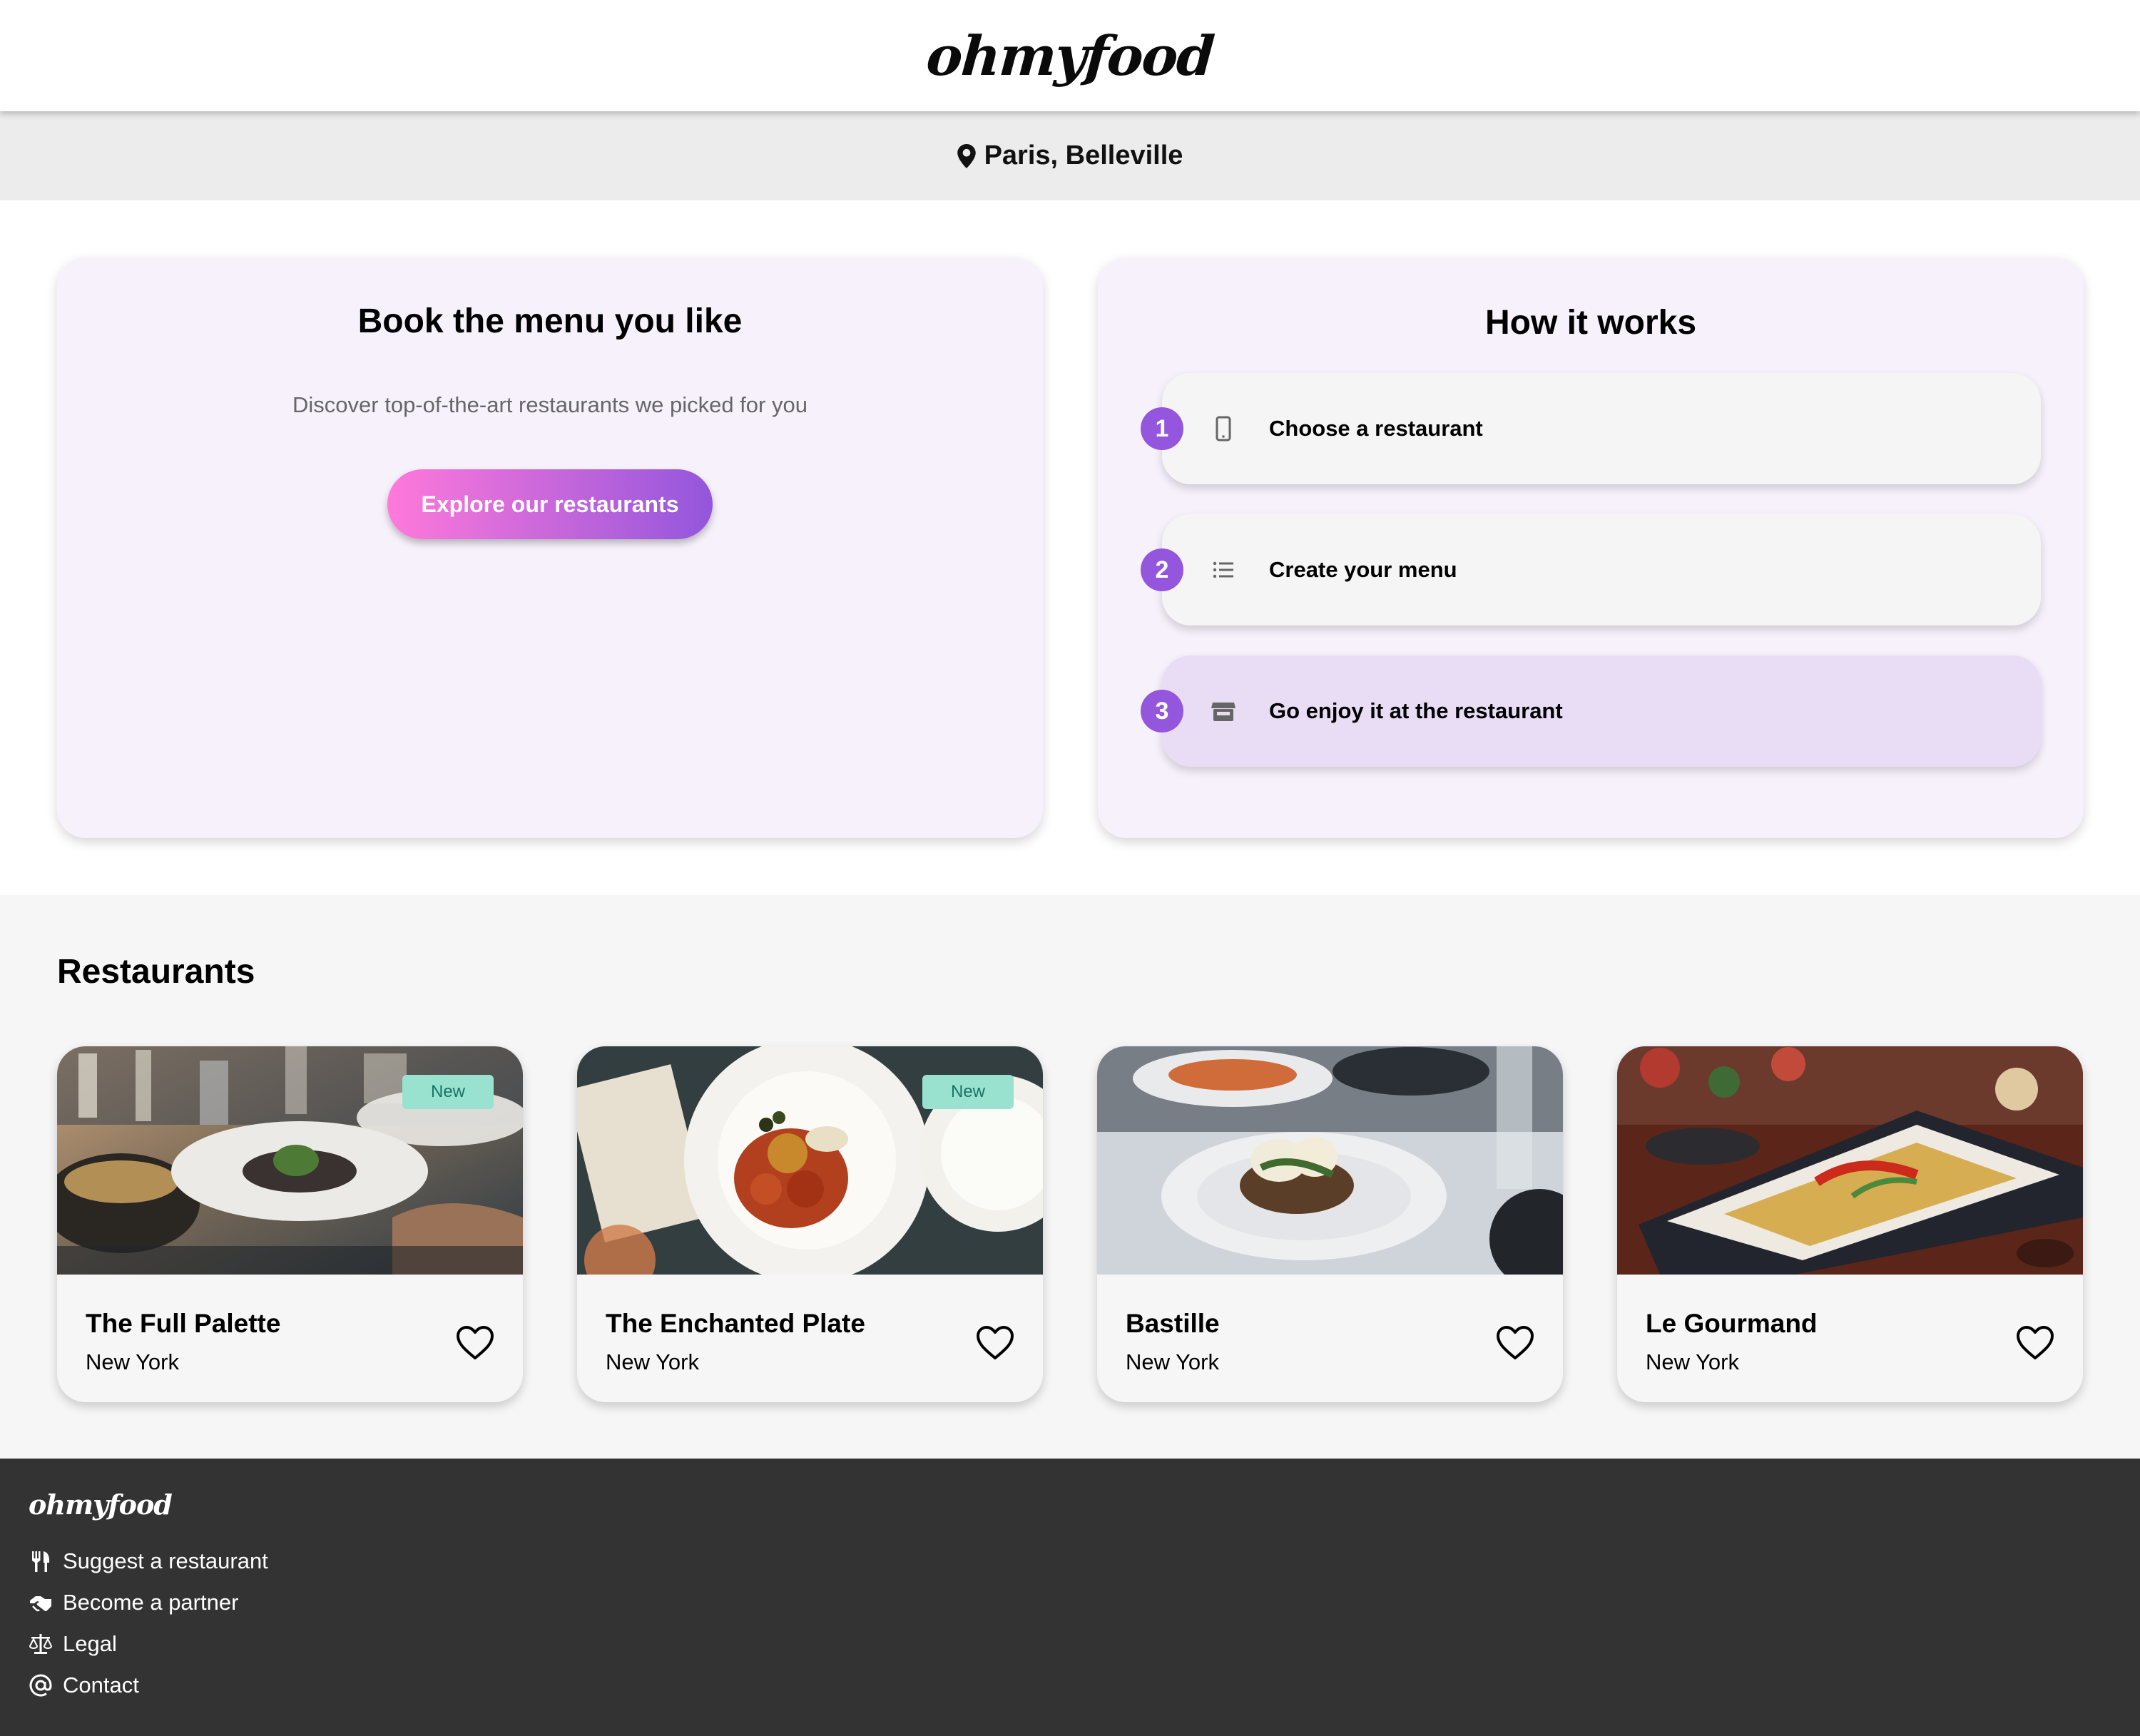 The height and width of the screenshot is (1736, 2140). I want to click on restaurant-card: New The Full Palette New York, so click(290, 1224).